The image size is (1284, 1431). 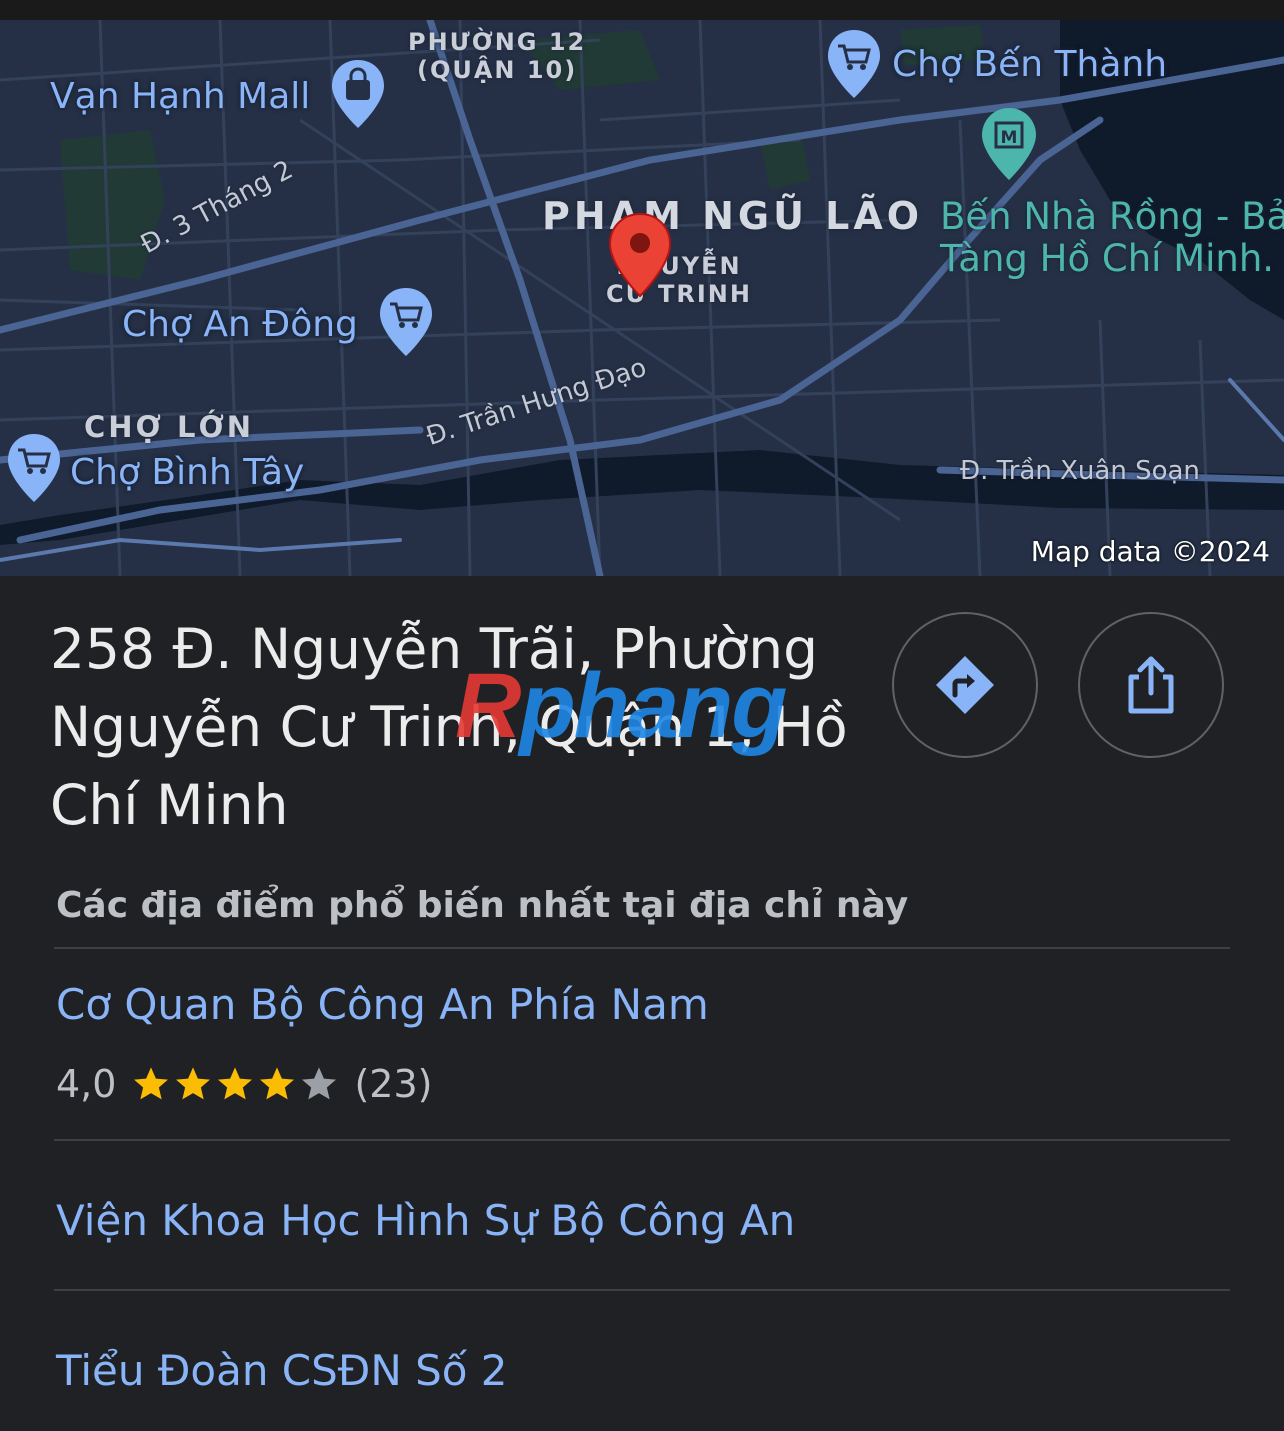 I want to click on map-label-cho-ben-thanh: Chợ Bến Thành, so click(x=1029, y=64).